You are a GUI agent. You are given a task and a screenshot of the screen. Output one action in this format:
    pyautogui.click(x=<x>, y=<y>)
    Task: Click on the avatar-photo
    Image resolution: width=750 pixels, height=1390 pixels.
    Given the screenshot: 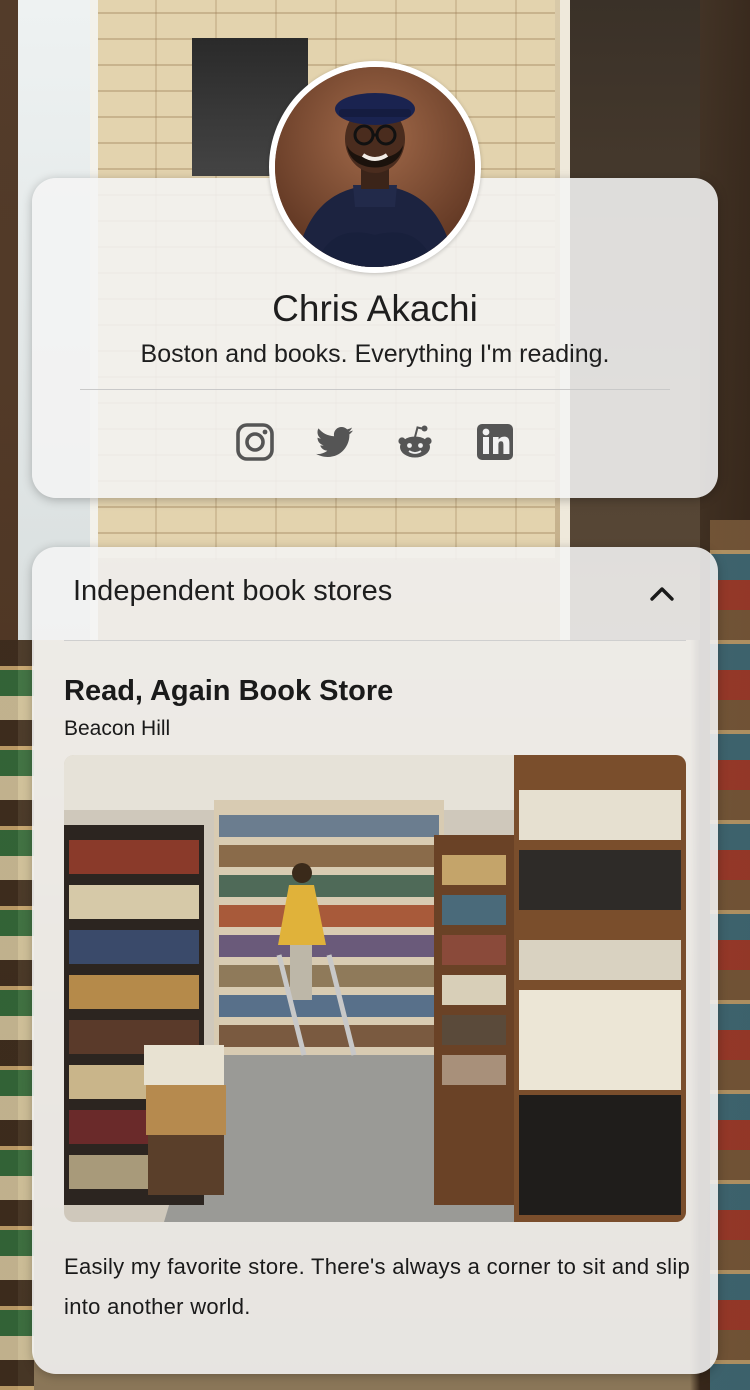 What is the action you would take?
    pyautogui.click(x=375, y=167)
    